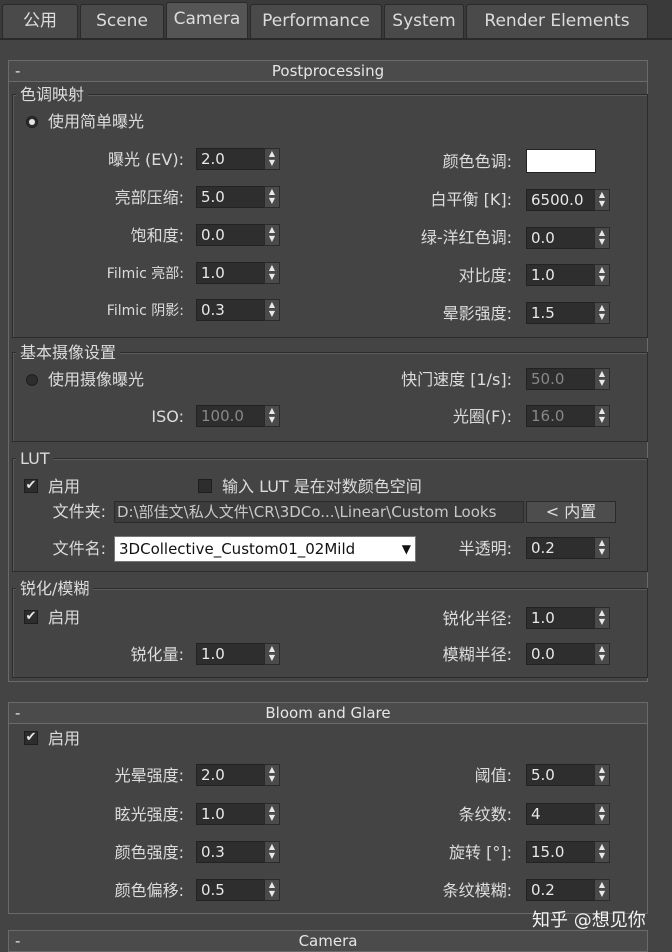  I want to click on color-tint-label: 颜色色调:, so click(477, 161).